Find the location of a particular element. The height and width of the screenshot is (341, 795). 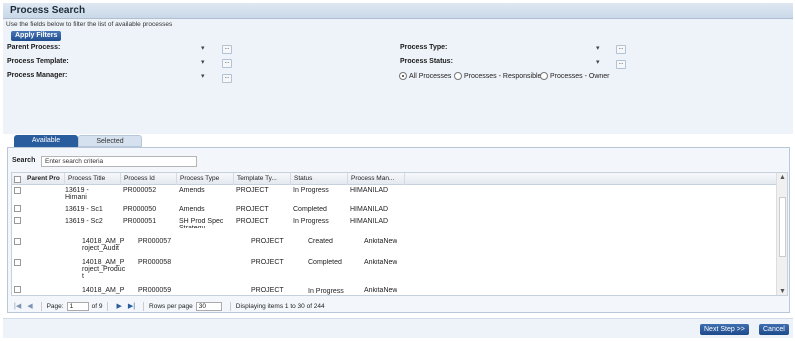

column-header-status: Status is located at coordinates (319, 179).